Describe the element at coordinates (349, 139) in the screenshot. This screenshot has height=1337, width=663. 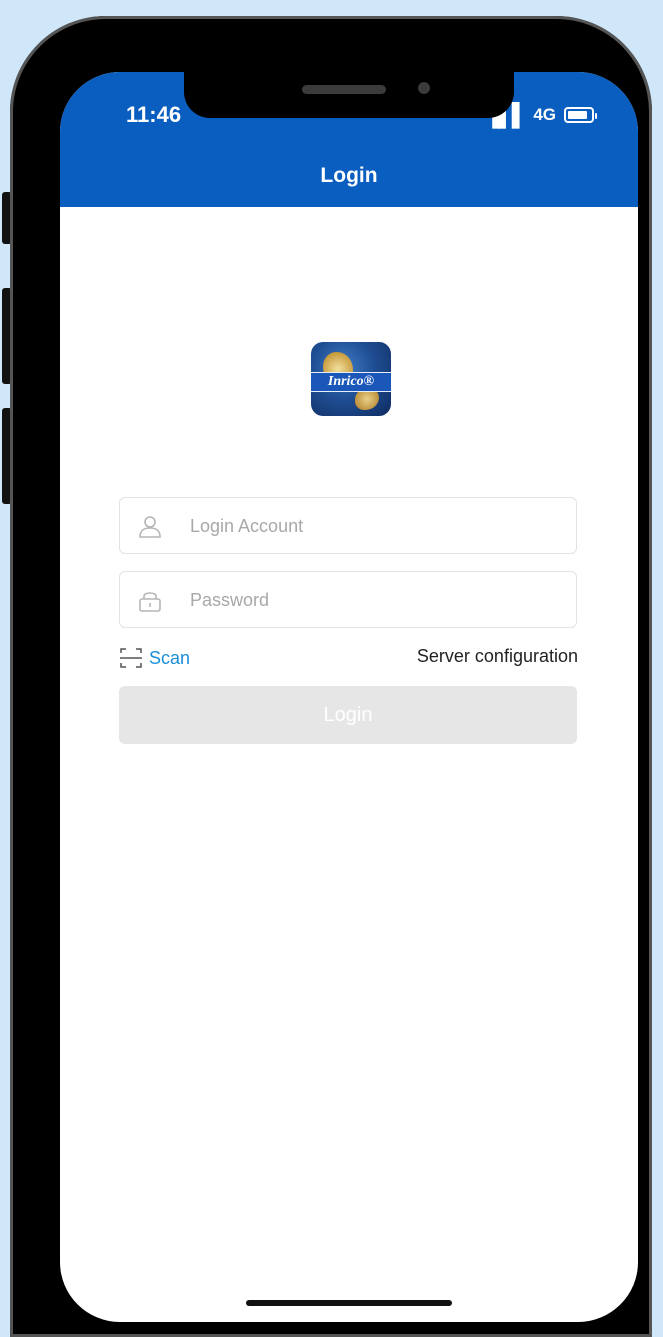
I see `app-header: 11:46 ▐▌▌ 4G Login` at that location.